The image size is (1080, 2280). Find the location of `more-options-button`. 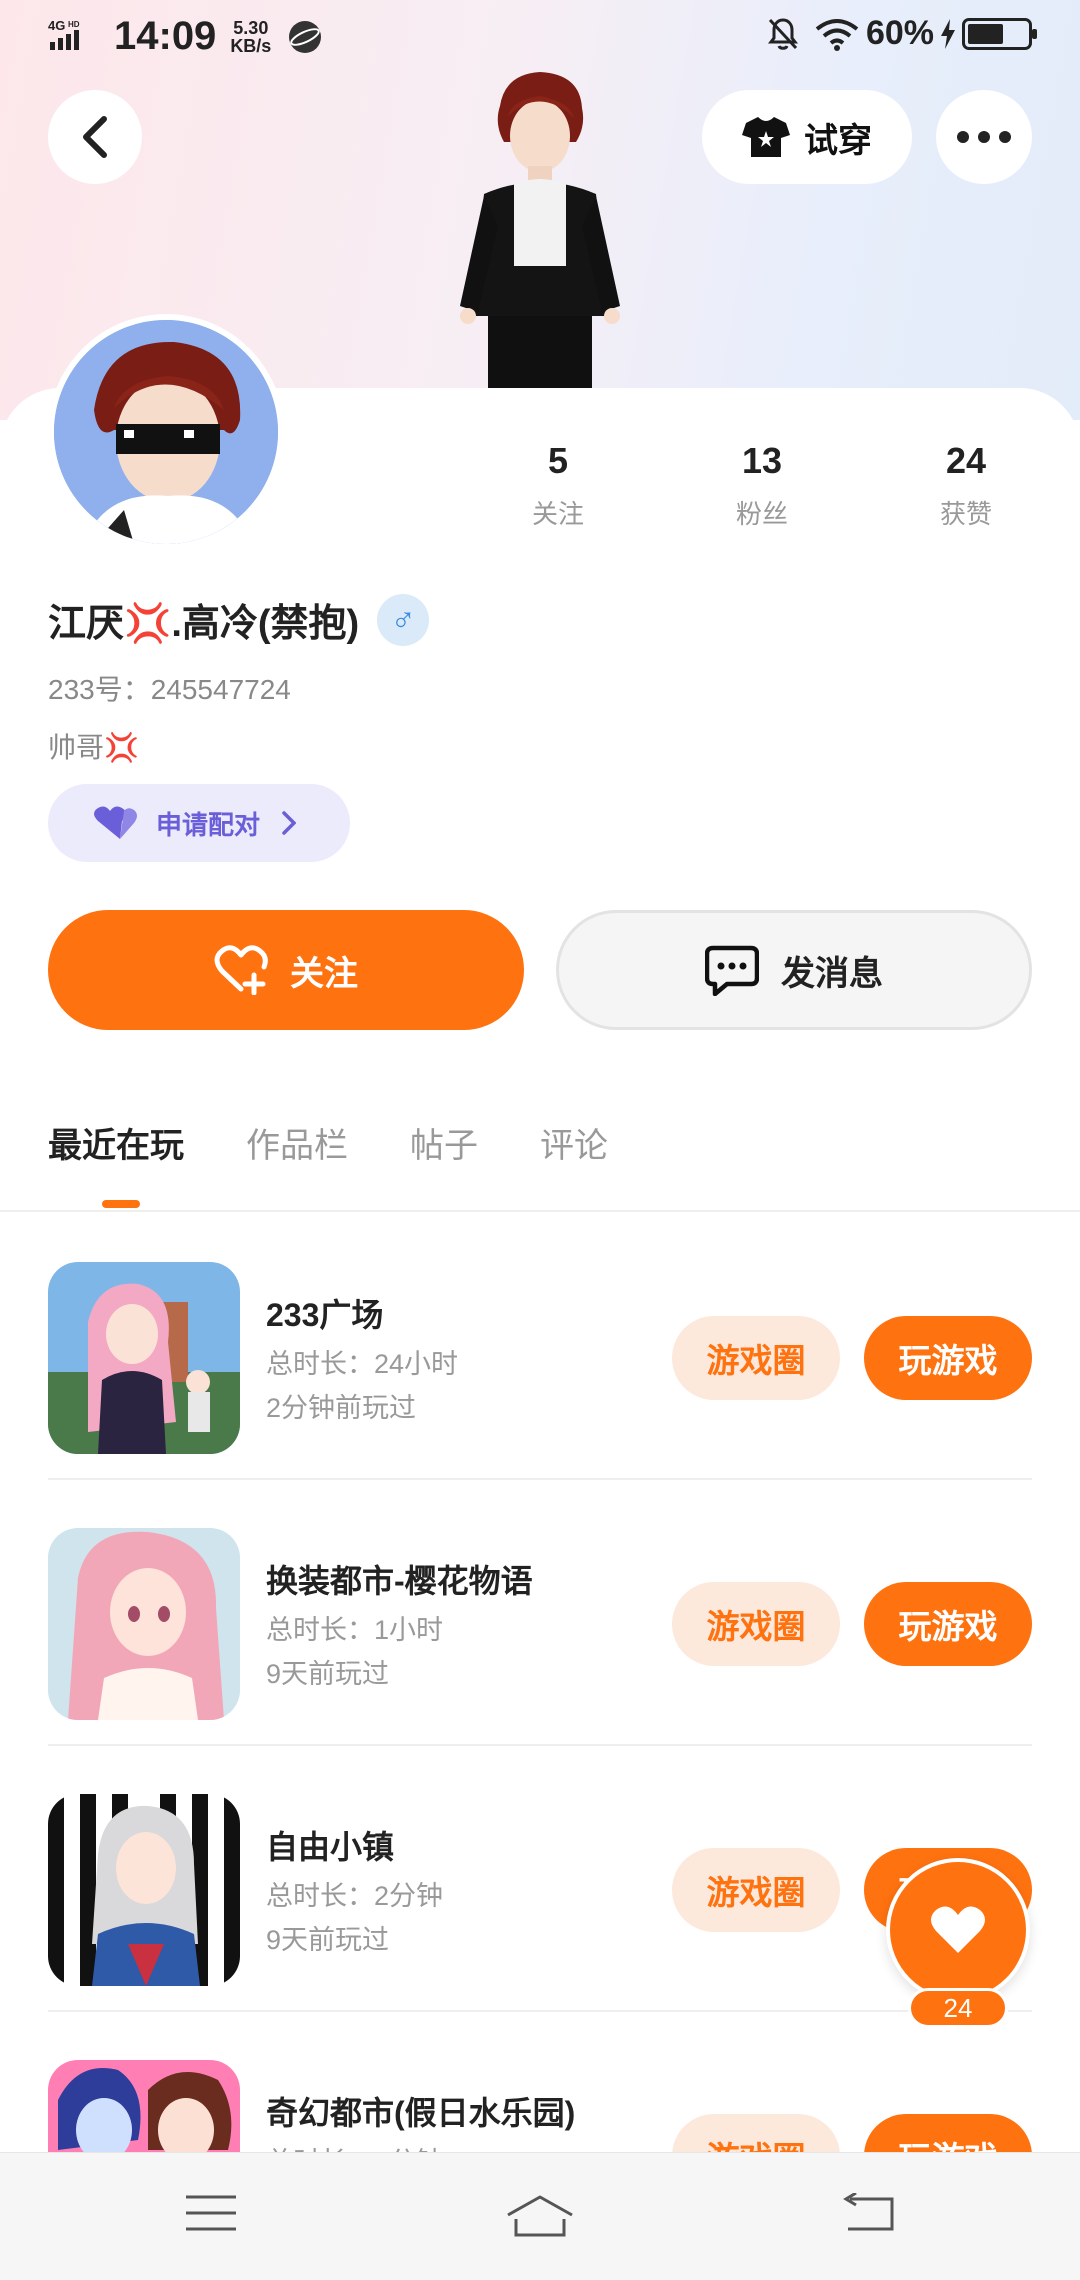

more-options-button is located at coordinates (984, 137).